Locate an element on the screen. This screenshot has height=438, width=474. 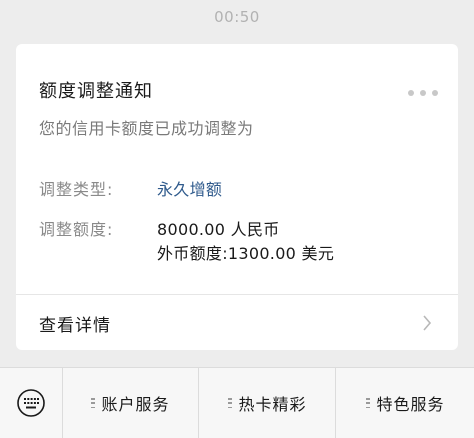
card-title: 额度调整通知 is located at coordinates (96, 91).